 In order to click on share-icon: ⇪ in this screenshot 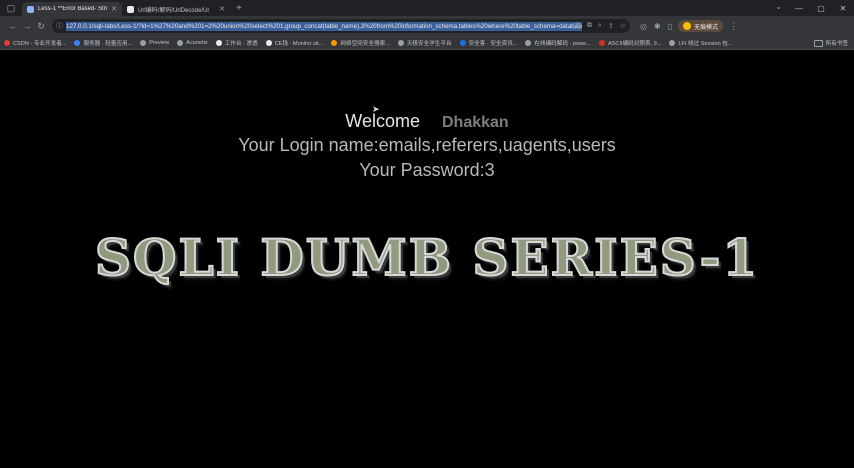, I will do `click(611, 26)`.